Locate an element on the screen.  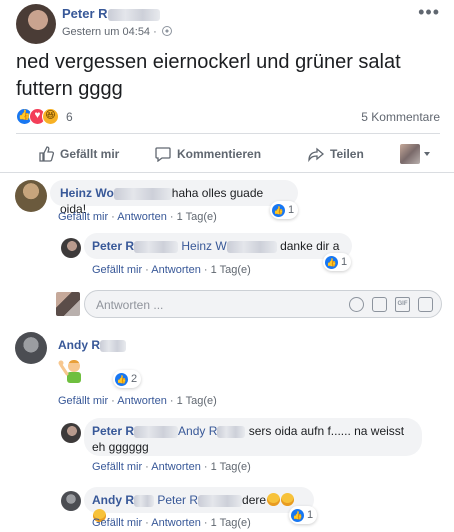
comment-mention: Peter R is located at coordinates (200, 500).